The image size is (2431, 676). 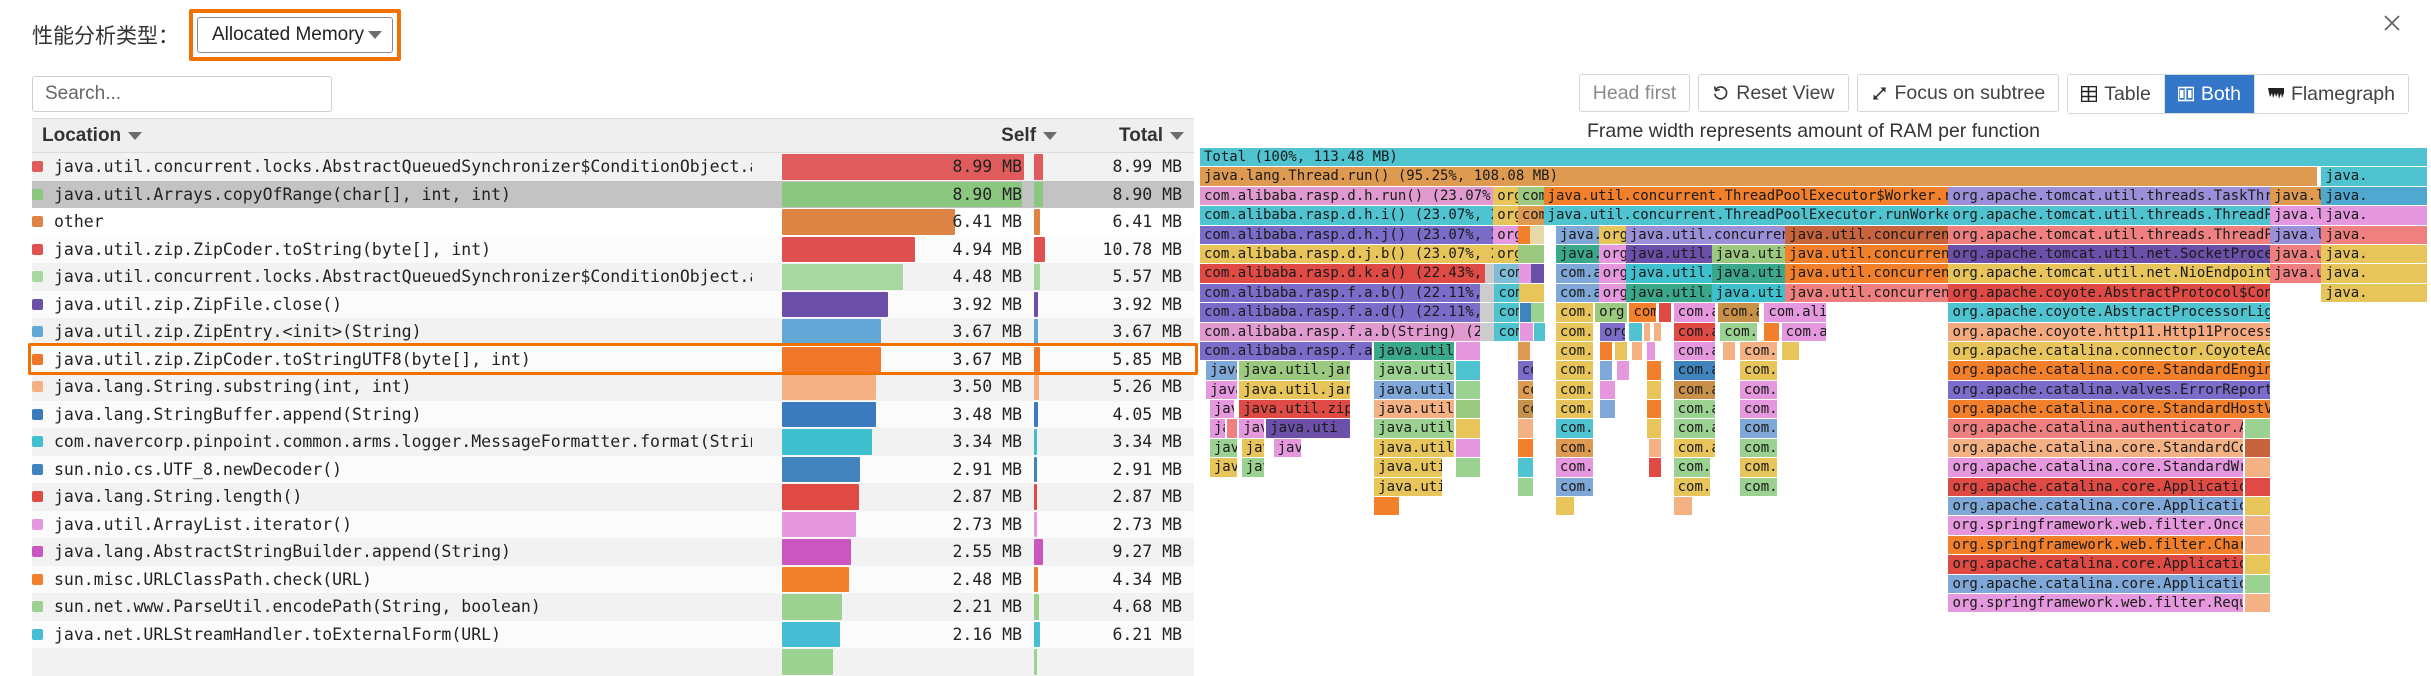 I want to click on flamegraph-frame: java.util.concu, so click(x=1668, y=273).